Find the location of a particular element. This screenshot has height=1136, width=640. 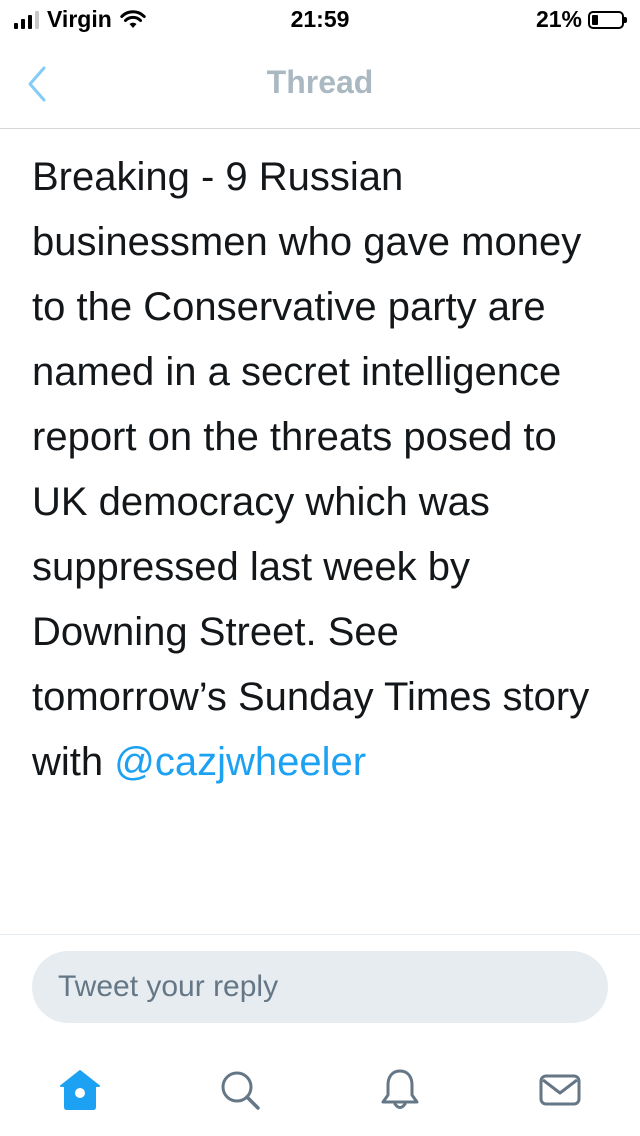

navigation-bar: Thread is located at coordinates (320, 84).